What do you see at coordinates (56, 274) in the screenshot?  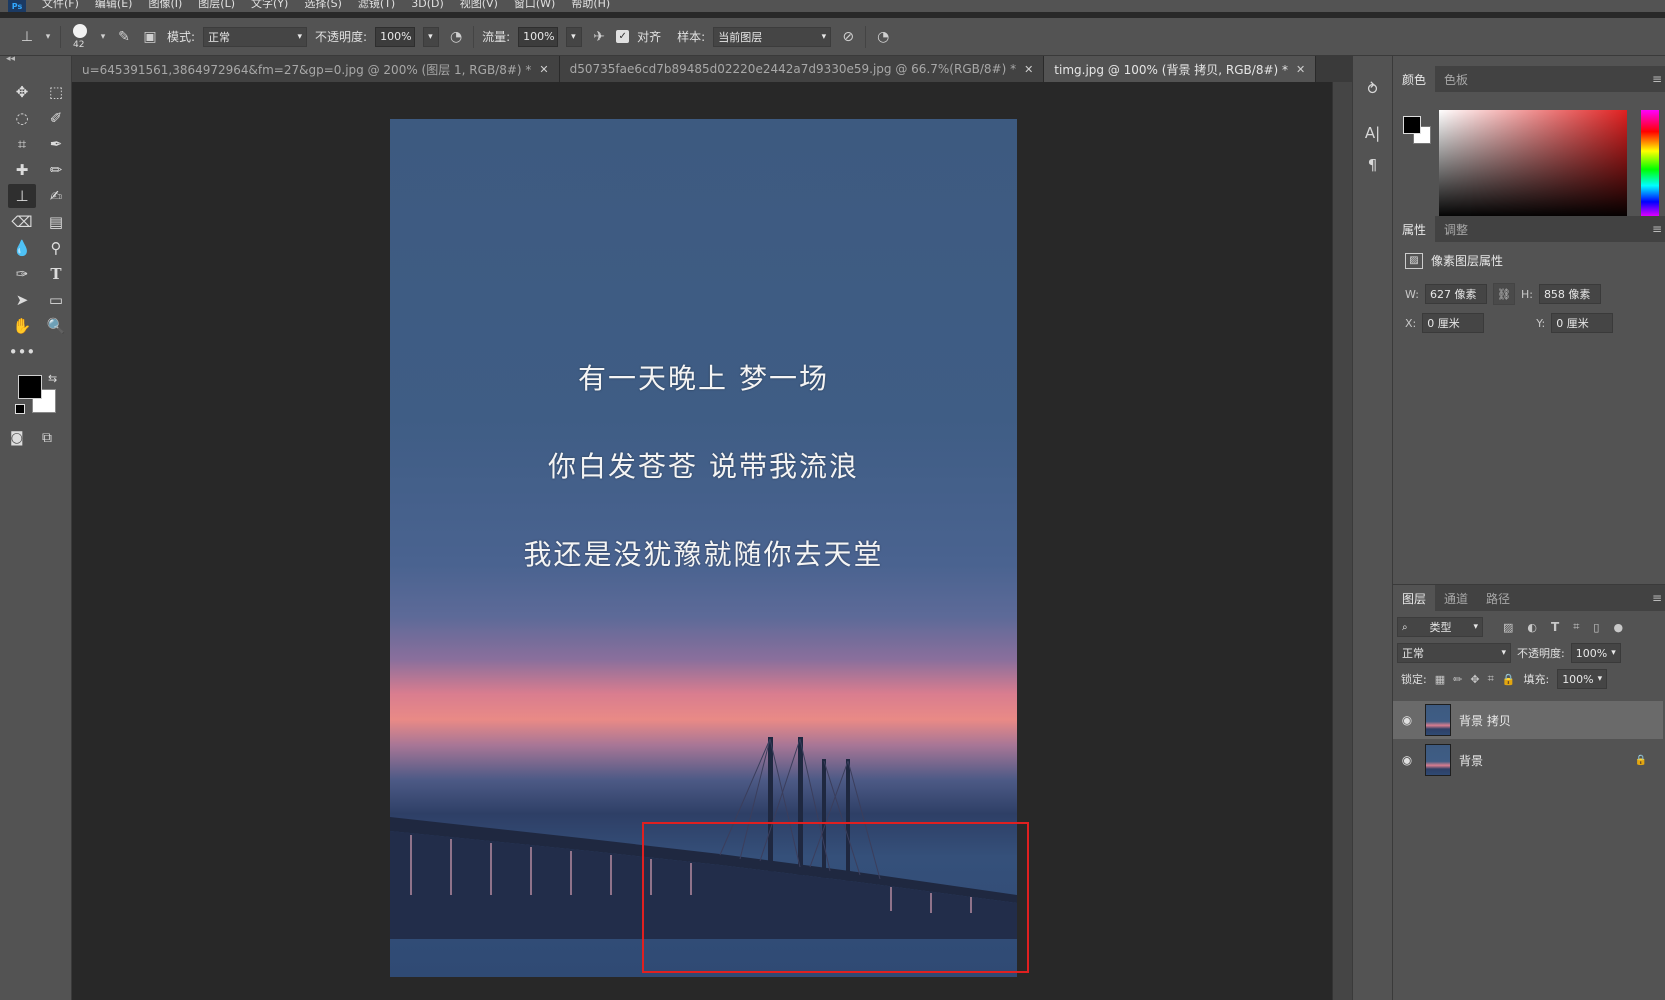 I see `type-tool-icon: T` at bounding box center [56, 274].